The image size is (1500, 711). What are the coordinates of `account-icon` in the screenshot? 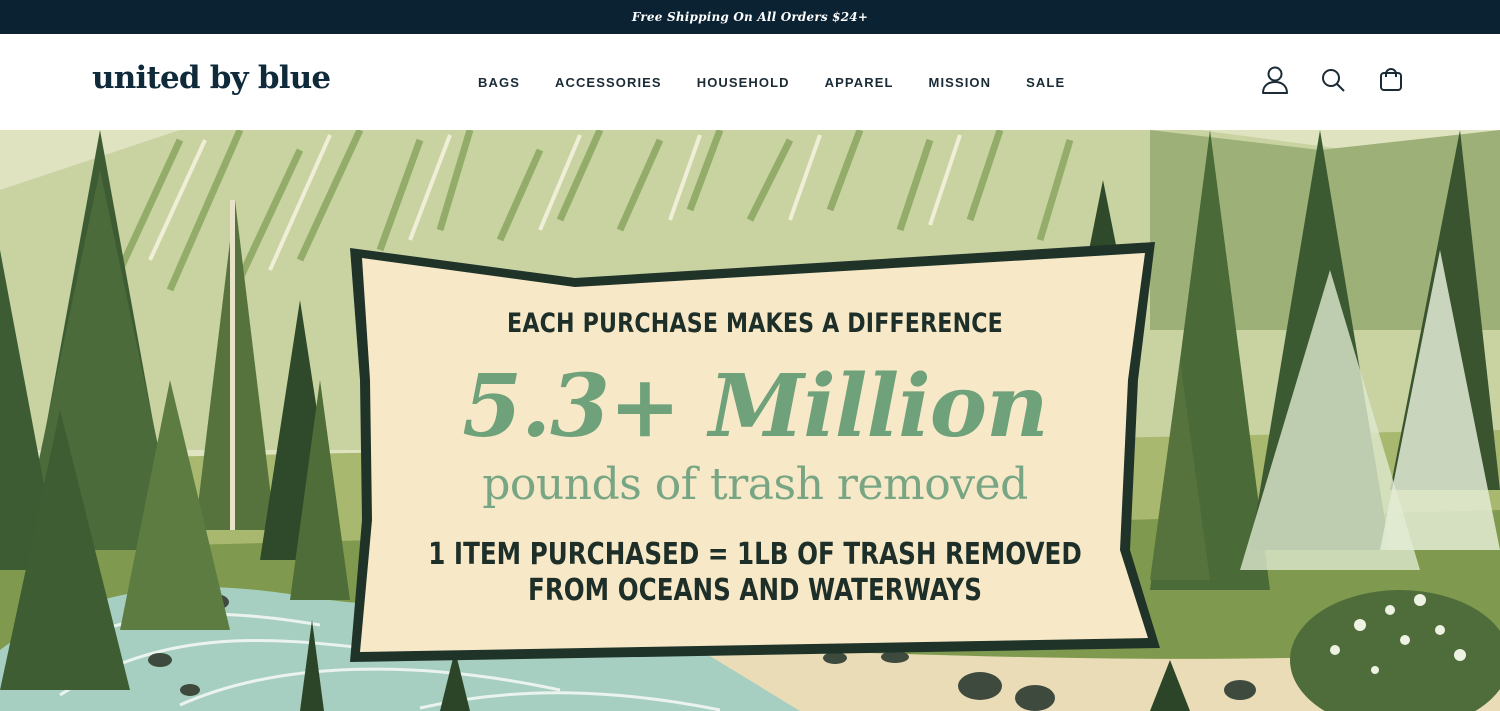 It's located at (1275, 80).